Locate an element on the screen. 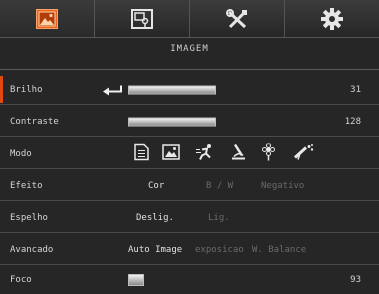  efeito-option-cor: Cor is located at coordinates (156, 186).